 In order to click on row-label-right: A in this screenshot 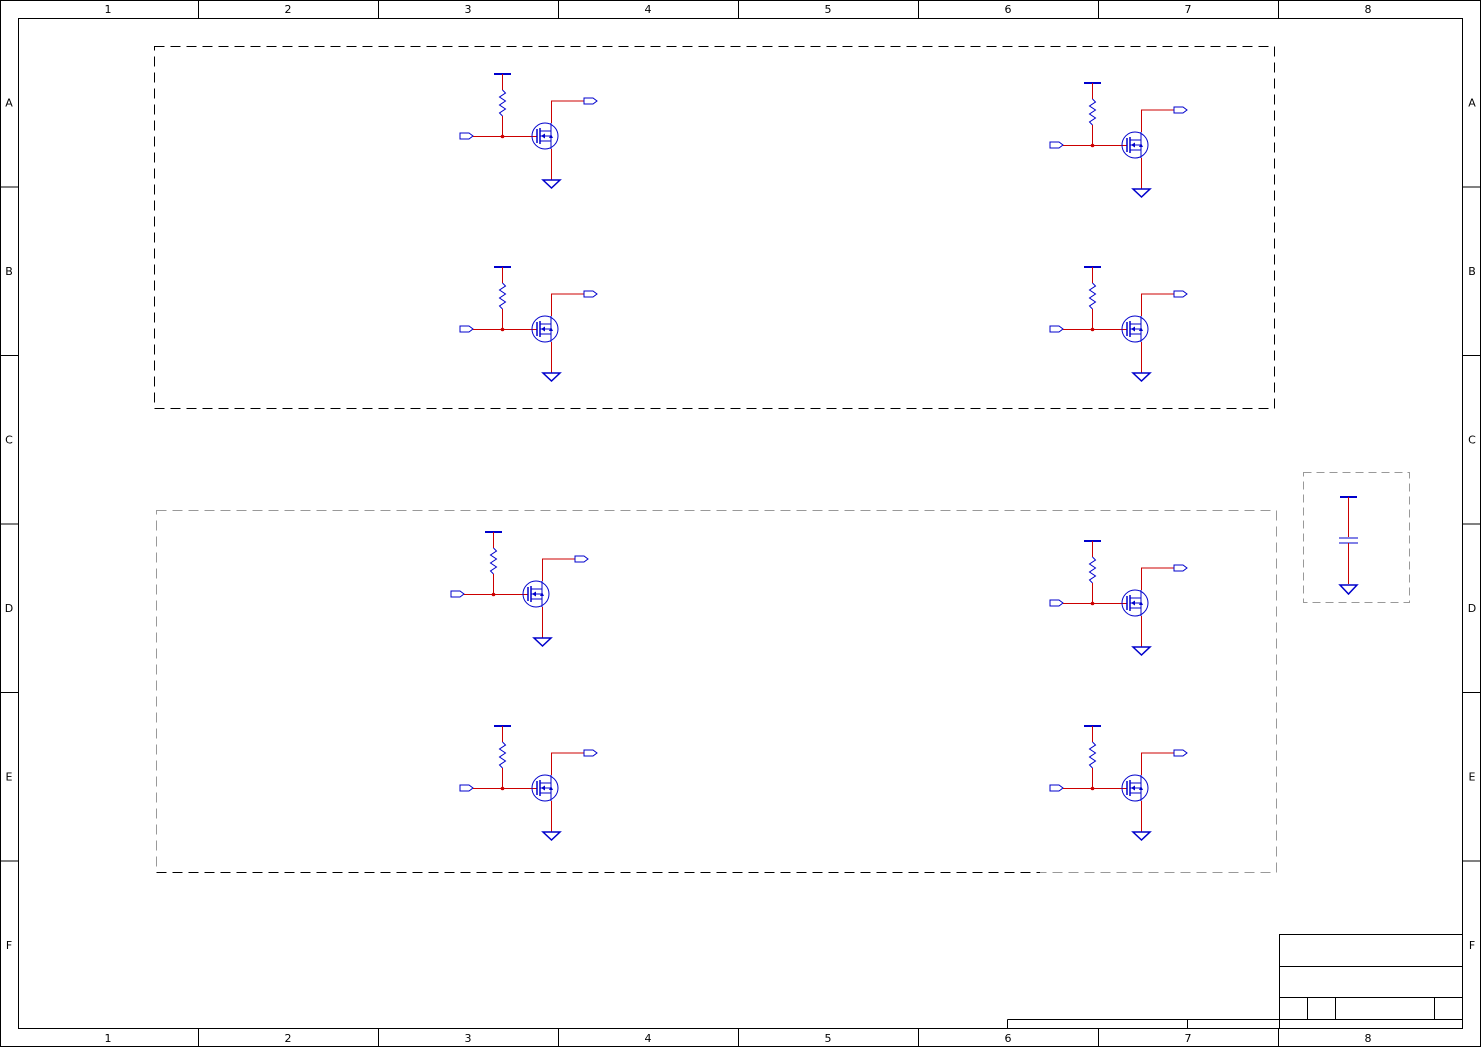, I will do `click(1472, 102)`.